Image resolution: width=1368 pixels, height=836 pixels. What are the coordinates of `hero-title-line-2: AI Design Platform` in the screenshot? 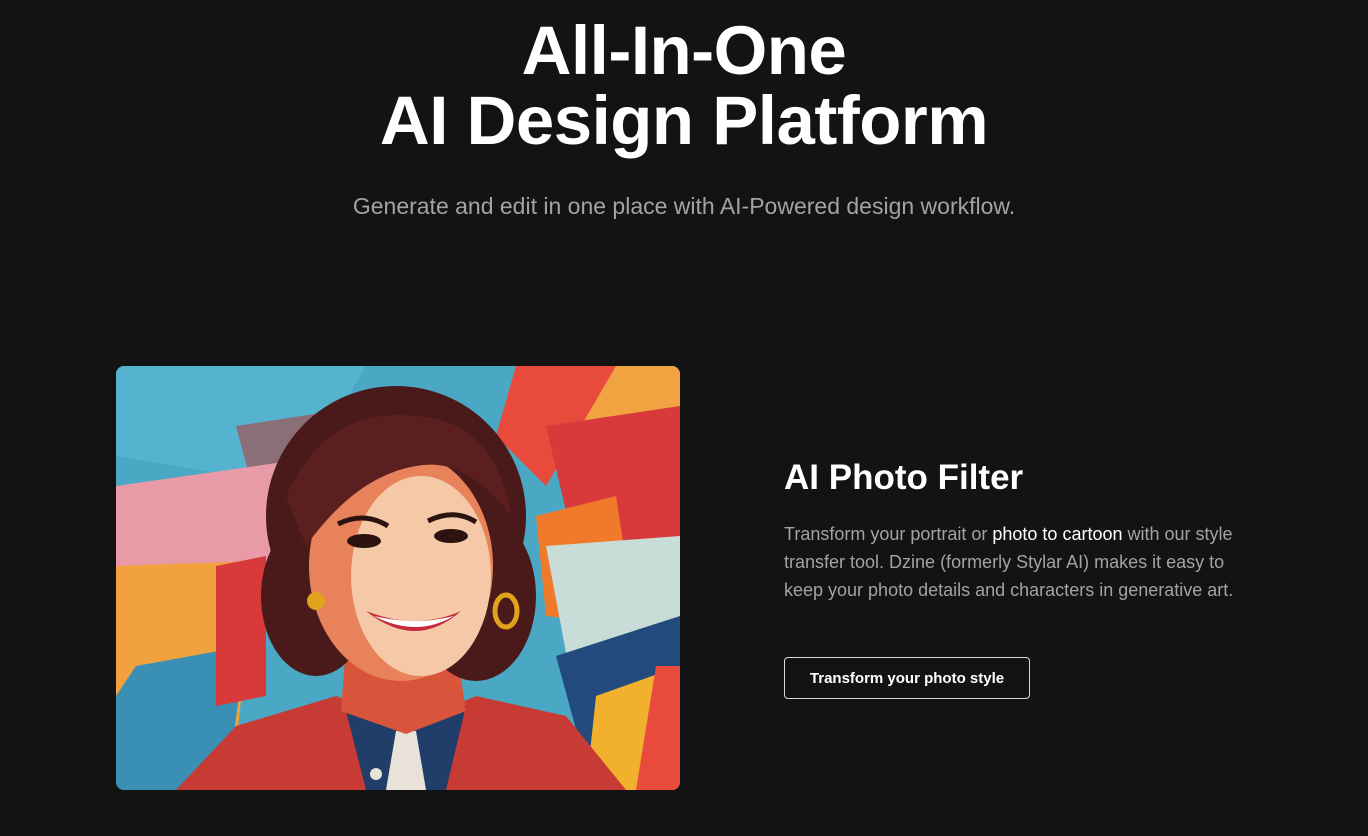 It's located at (684, 120).